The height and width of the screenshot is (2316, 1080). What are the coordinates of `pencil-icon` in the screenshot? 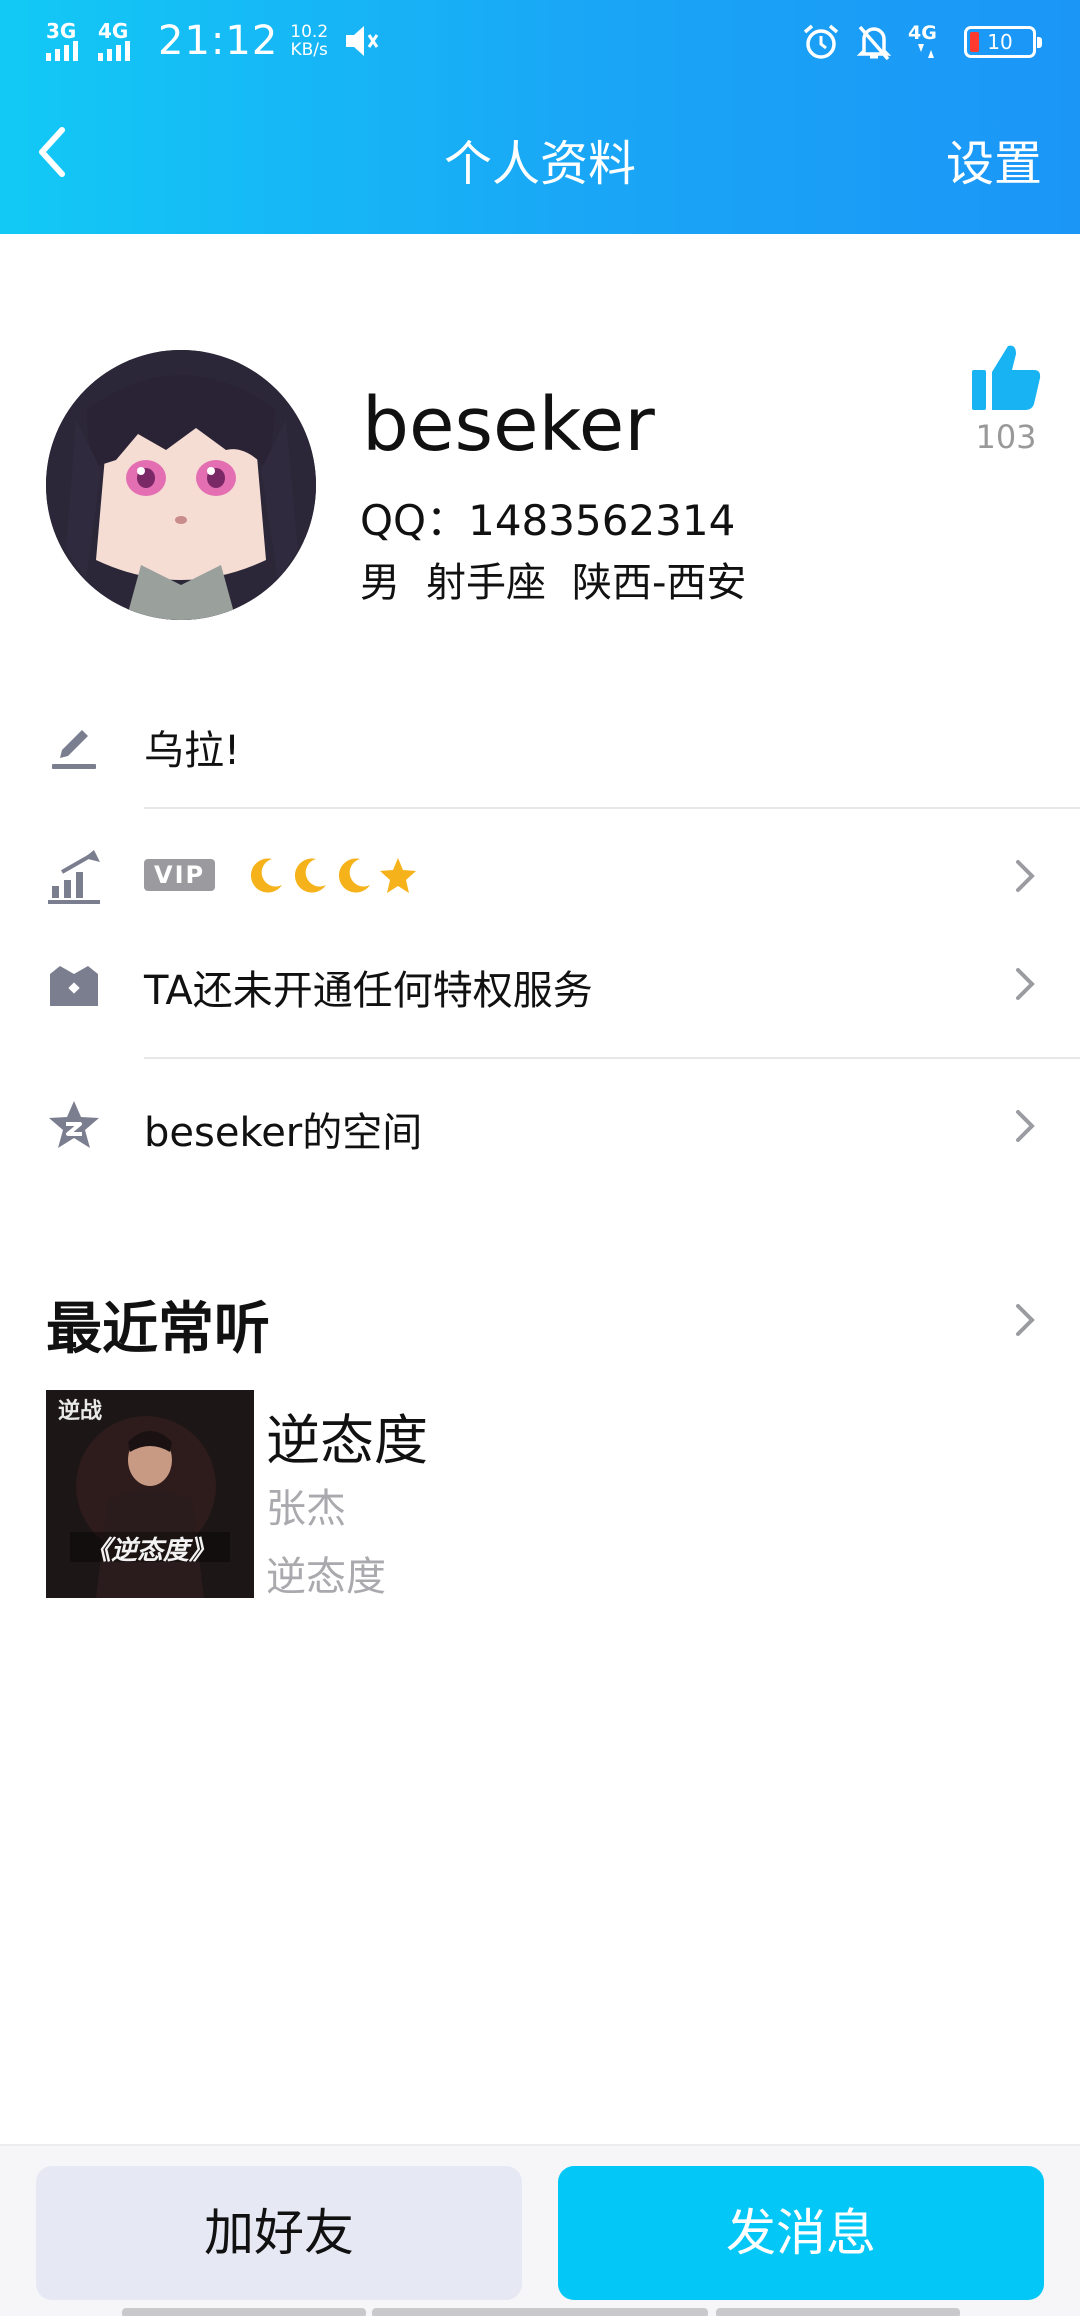 It's located at (74, 749).